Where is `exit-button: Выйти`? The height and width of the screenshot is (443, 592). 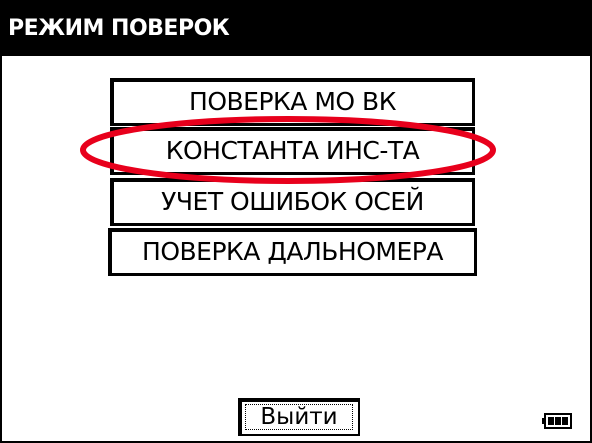 exit-button: Выйти is located at coordinates (299, 417).